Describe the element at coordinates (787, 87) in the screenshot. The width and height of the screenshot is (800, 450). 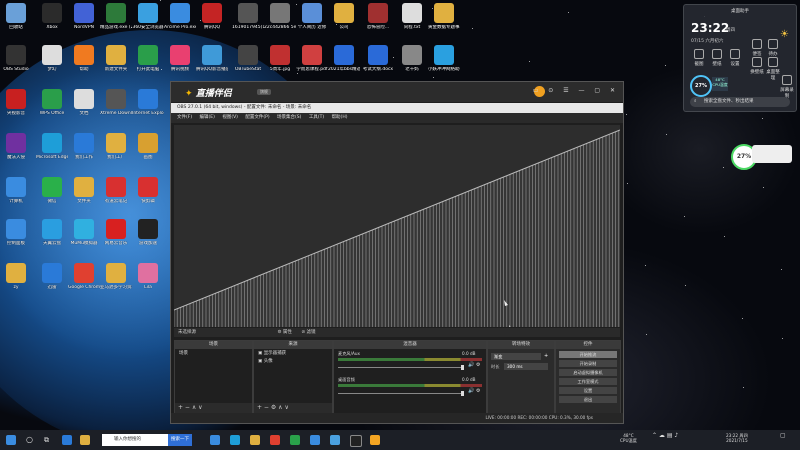
I see `widget-cell-record: 屏幕录制` at that location.